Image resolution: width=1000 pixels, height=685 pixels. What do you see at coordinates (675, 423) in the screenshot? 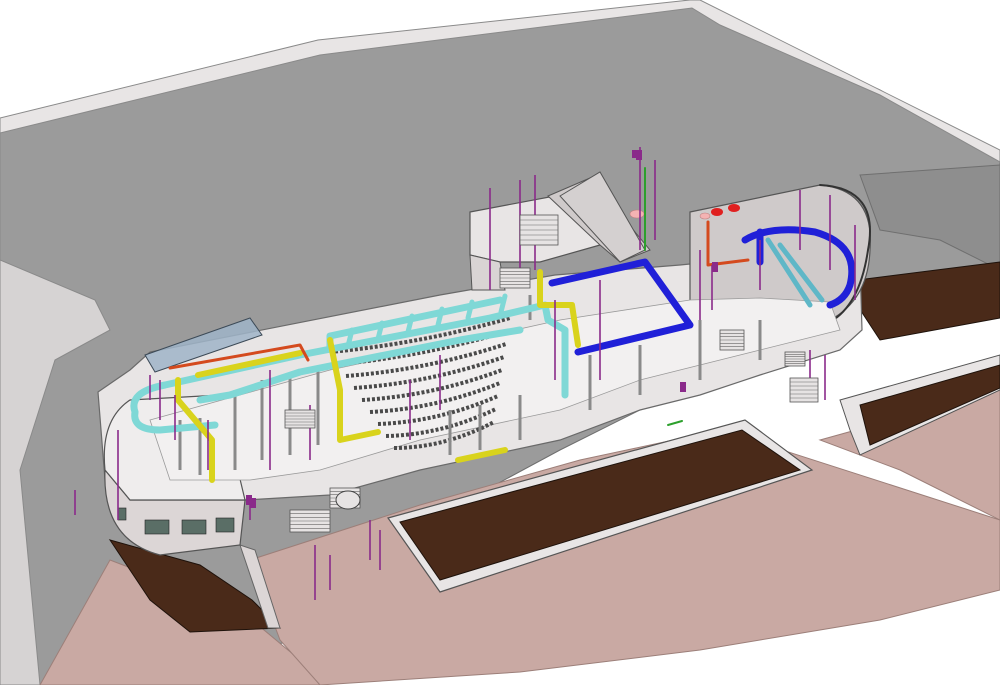
I see `survey-marker` at bounding box center [675, 423].